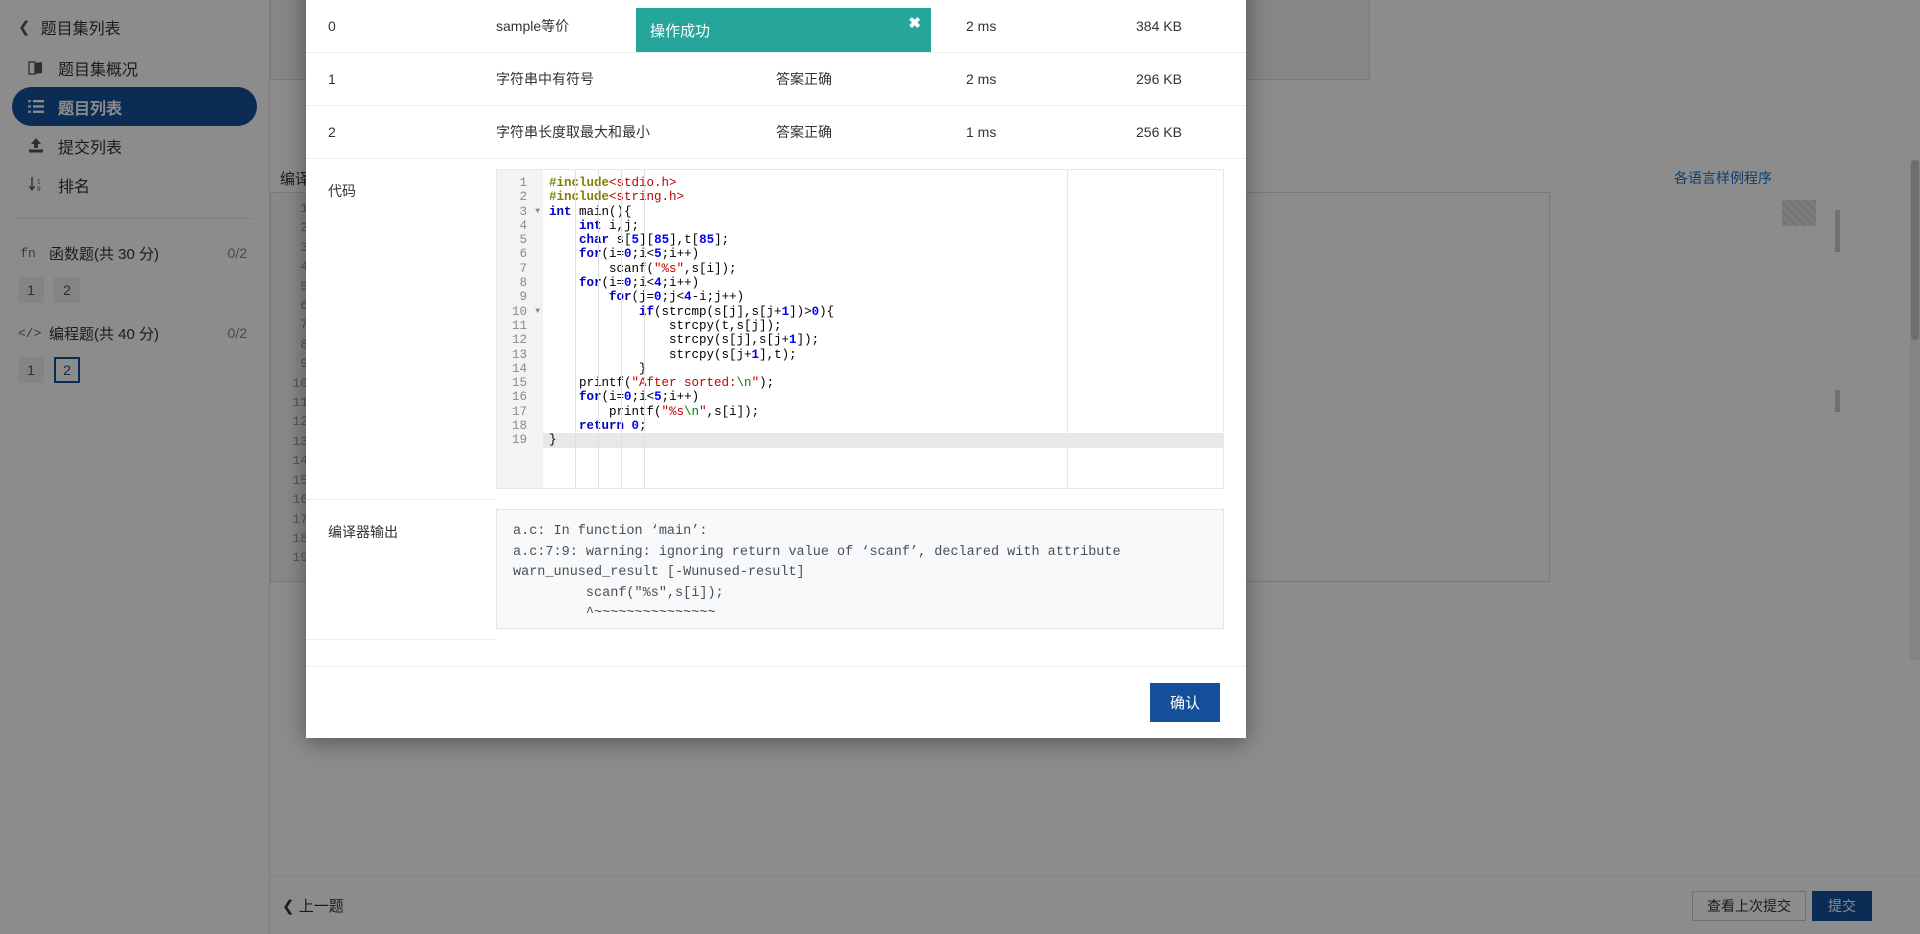 Image resolution: width=1920 pixels, height=934 pixels. I want to click on code-line: char s[5][85],t[85];, so click(654, 240).